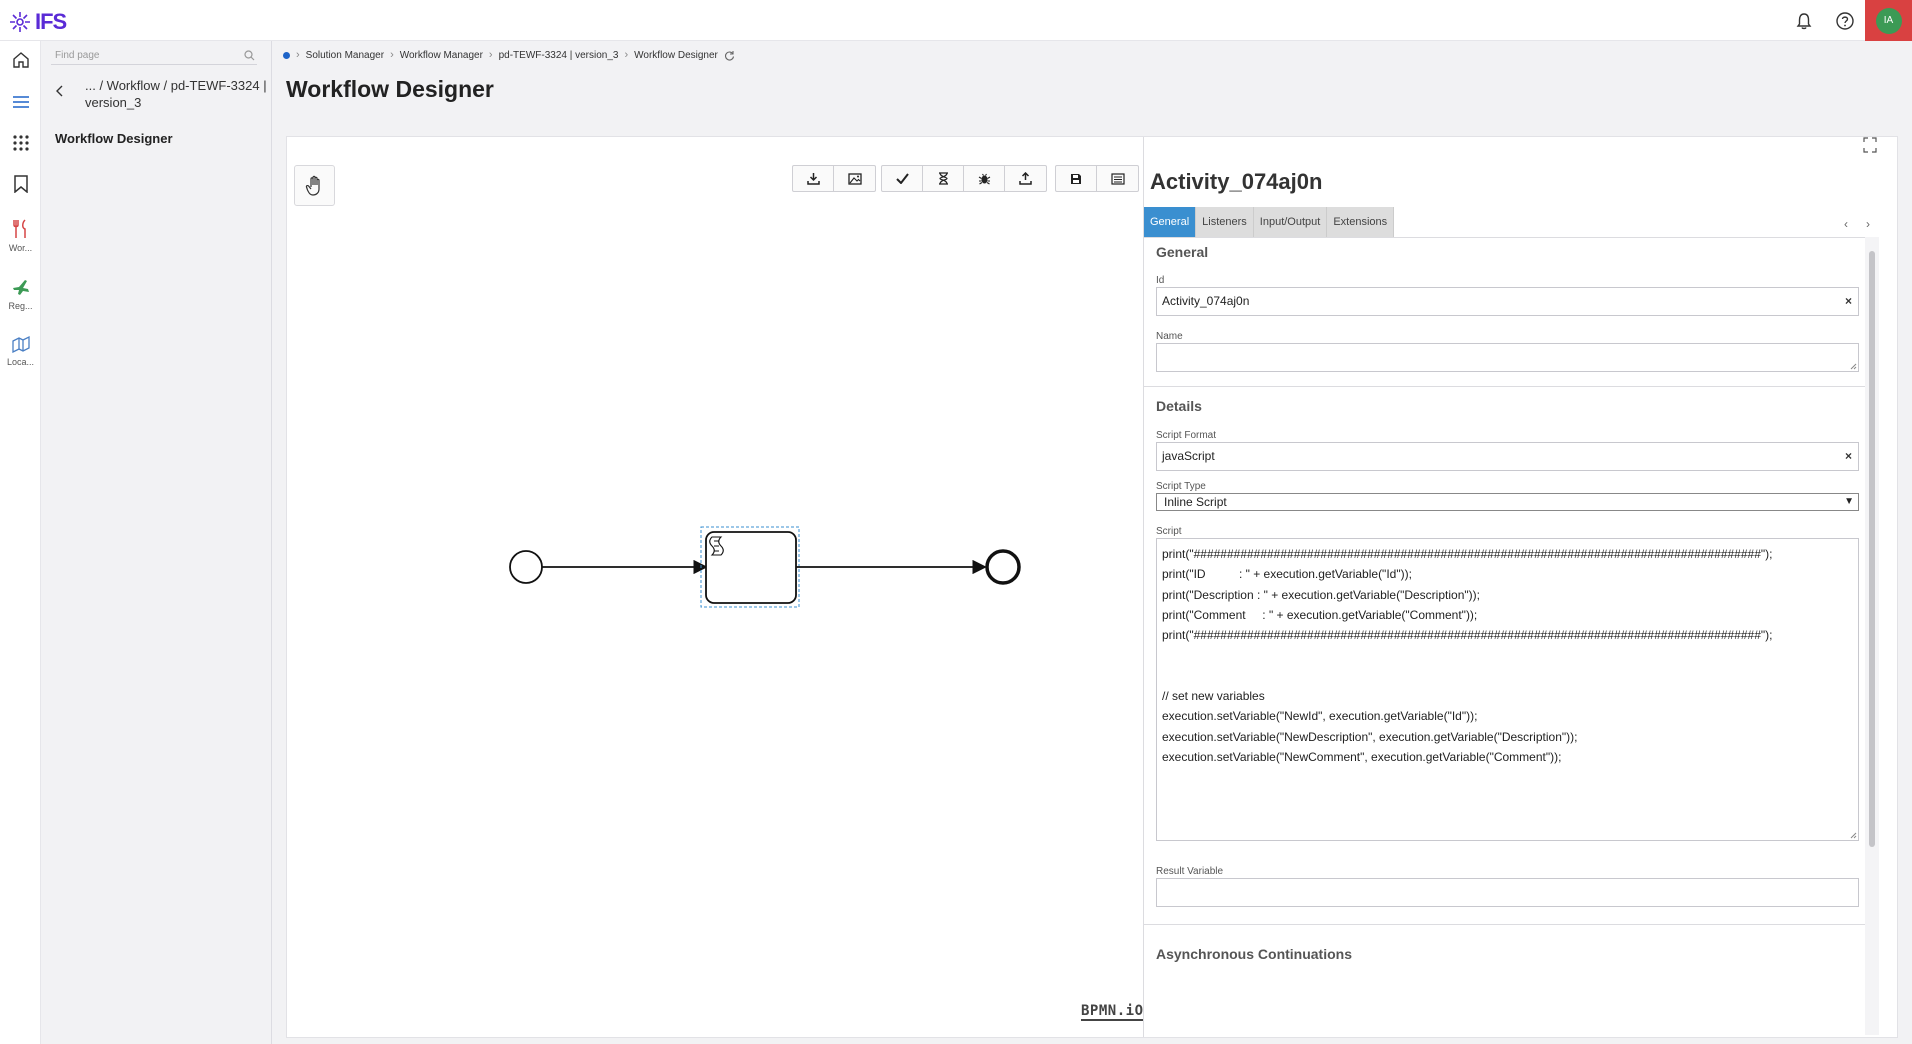 This screenshot has width=1912, height=1044. I want to click on hourglass-icon, so click(943, 178).